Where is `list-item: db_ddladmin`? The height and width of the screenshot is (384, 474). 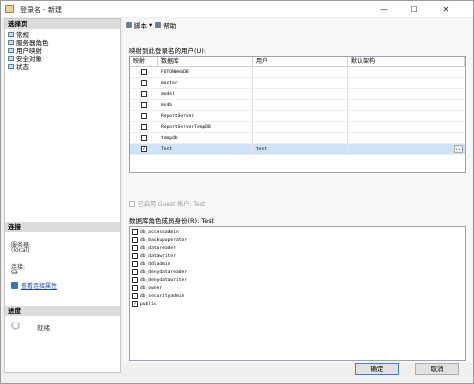 list-item: db_ddladmin is located at coordinates (151, 264).